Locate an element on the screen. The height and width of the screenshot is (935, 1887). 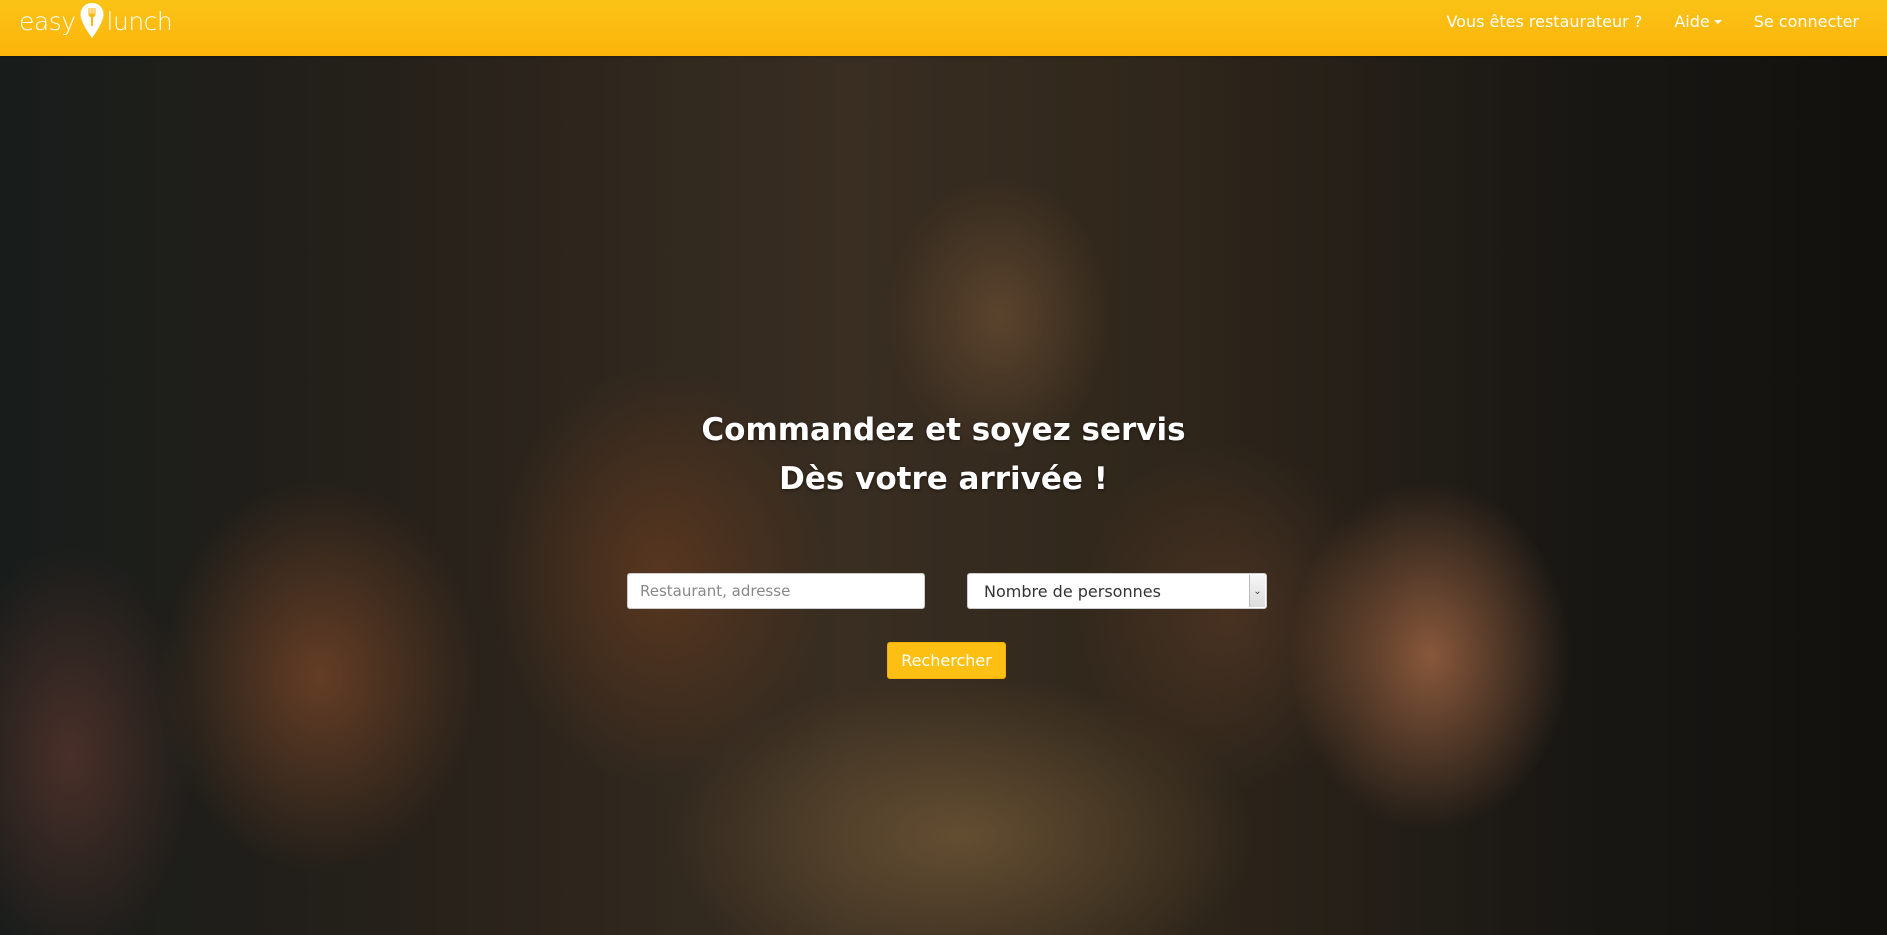
search-button: Rechercher is located at coordinates (946, 660).